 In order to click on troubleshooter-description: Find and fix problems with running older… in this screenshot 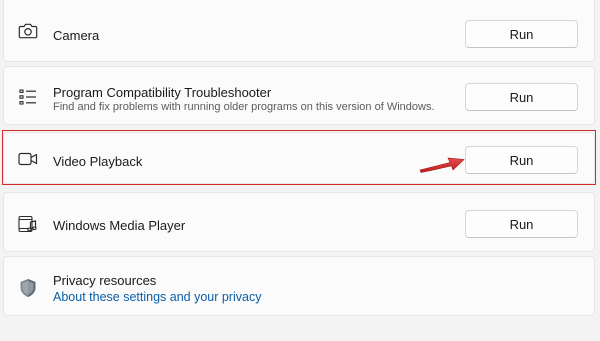, I will do `click(244, 107)`.